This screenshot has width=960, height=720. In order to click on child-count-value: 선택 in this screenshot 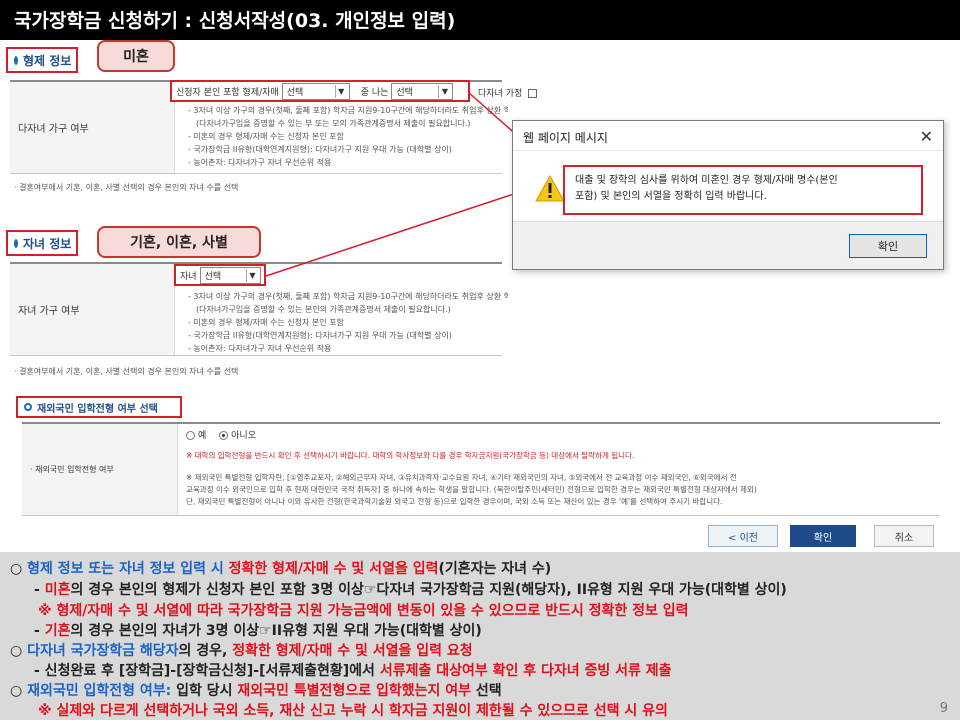, I will do `click(213, 276)`.